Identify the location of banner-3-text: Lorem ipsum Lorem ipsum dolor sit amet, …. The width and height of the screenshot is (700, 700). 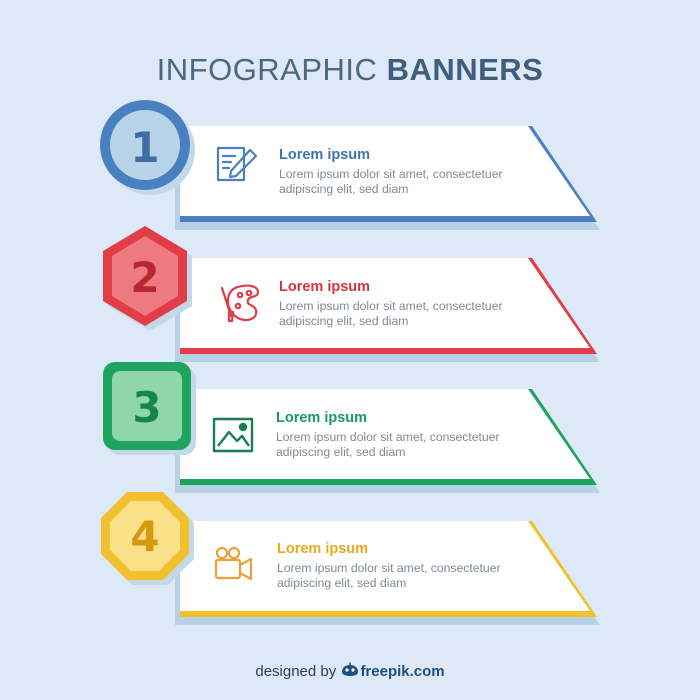
(411, 435).